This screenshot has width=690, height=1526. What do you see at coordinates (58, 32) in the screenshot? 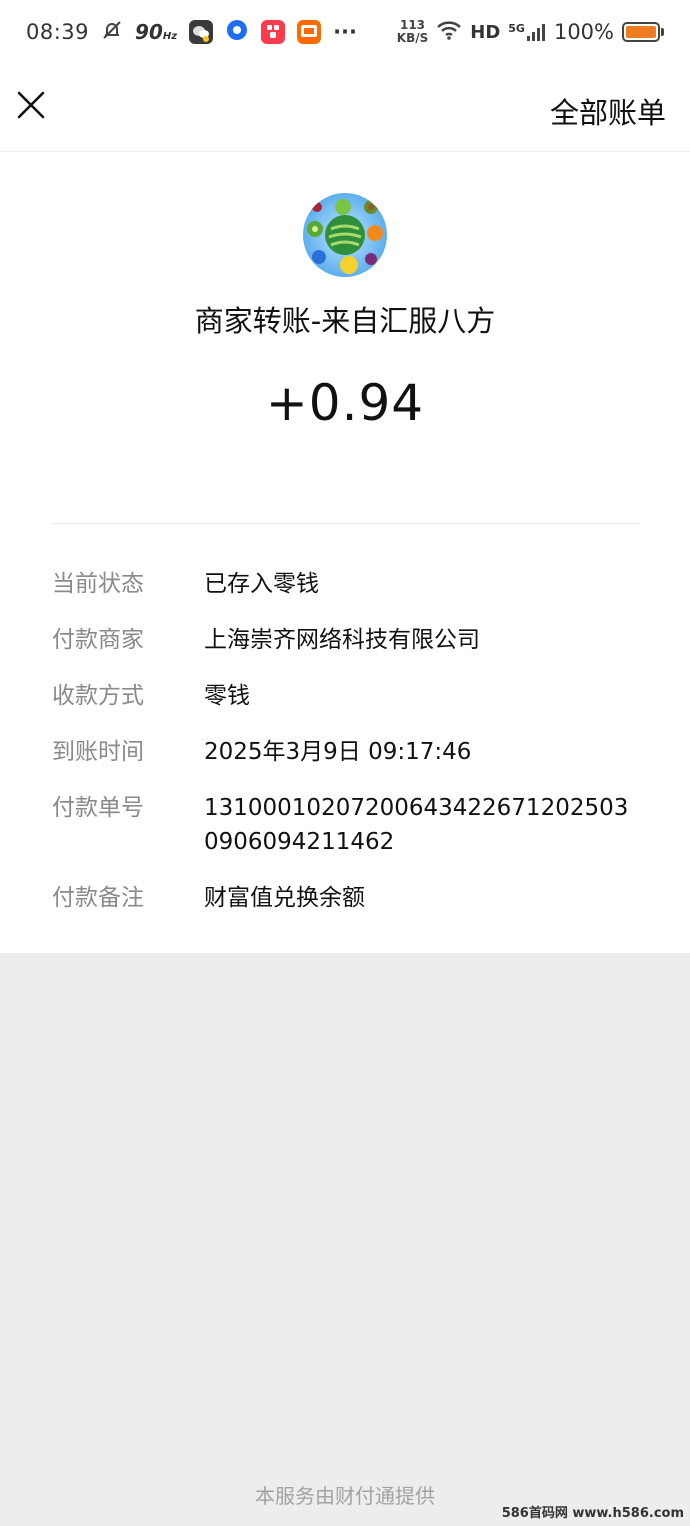
I see `status-time: 08:39` at bounding box center [58, 32].